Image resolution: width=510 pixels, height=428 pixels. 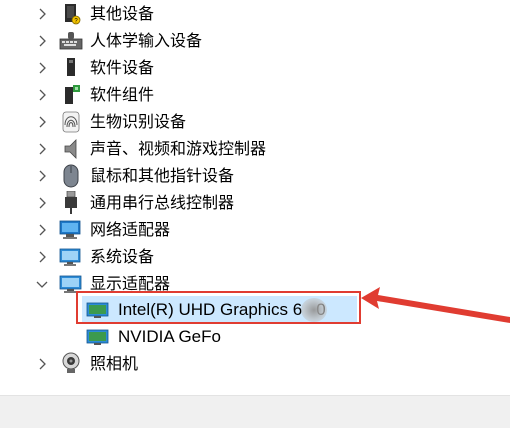 I want to click on speaker-icon, so click(x=71, y=149).